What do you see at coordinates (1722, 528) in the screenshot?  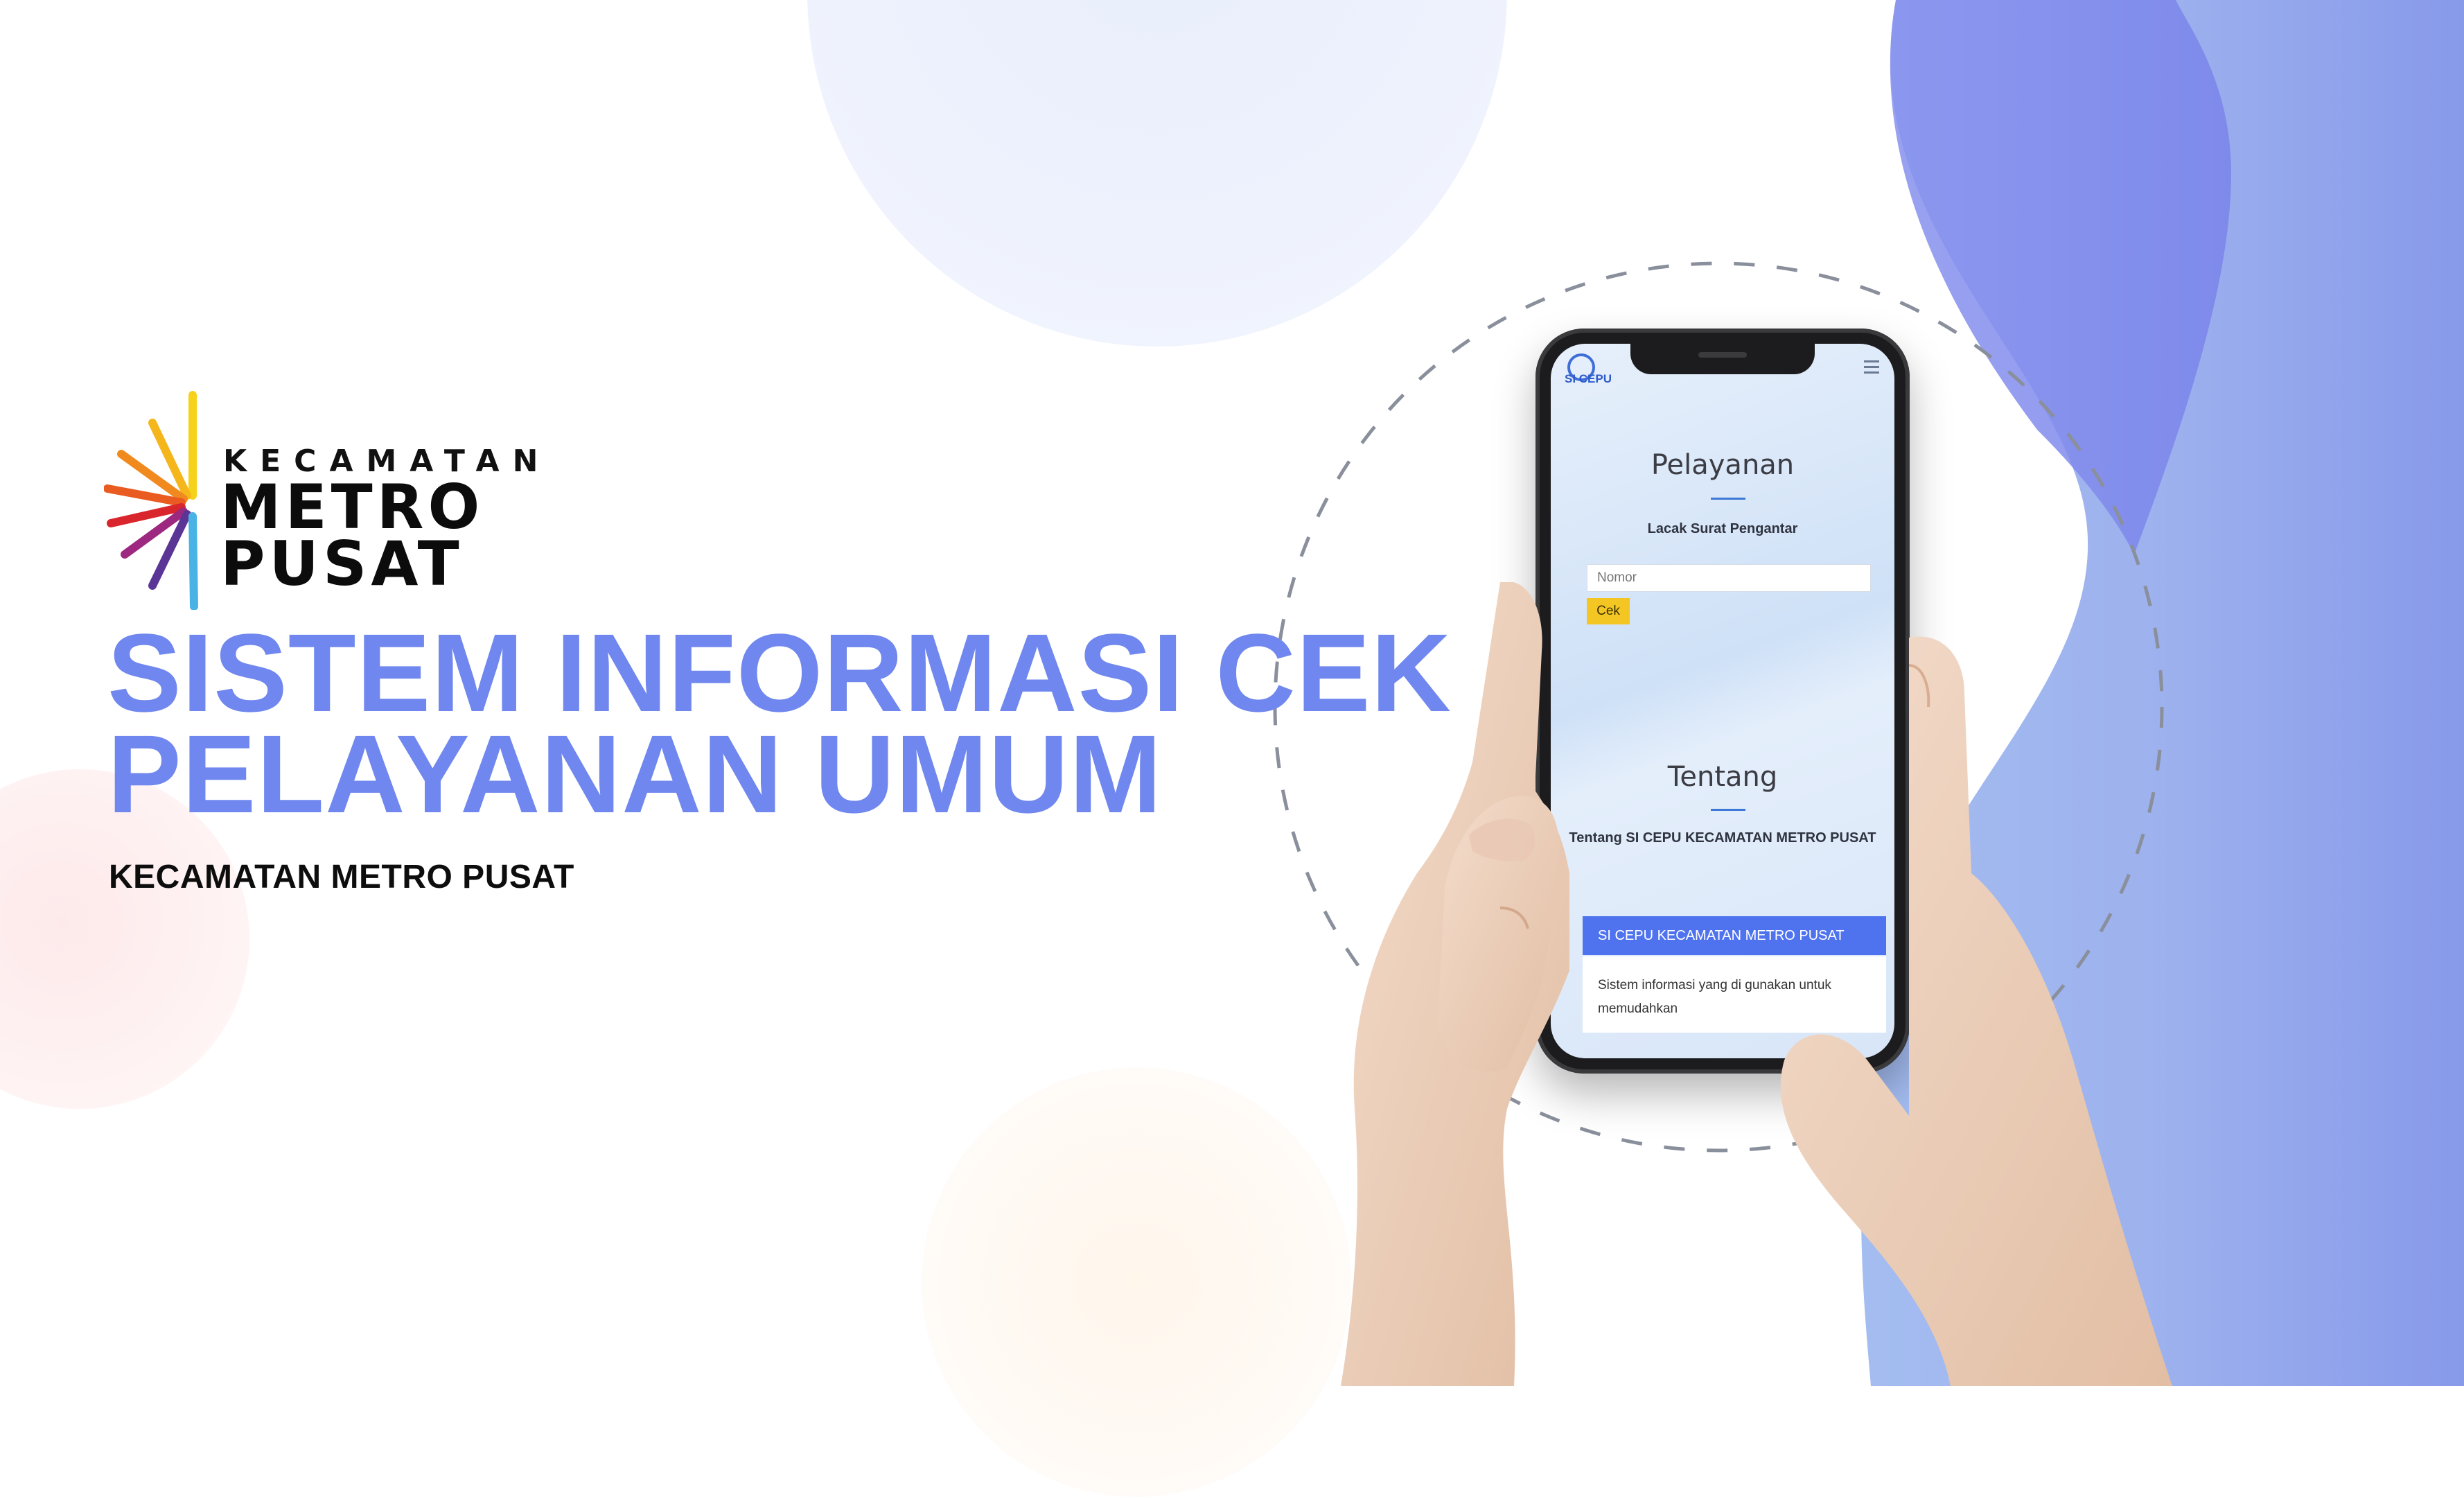 I see `section-label-lacak: Lacak Surat Pengantar` at bounding box center [1722, 528].